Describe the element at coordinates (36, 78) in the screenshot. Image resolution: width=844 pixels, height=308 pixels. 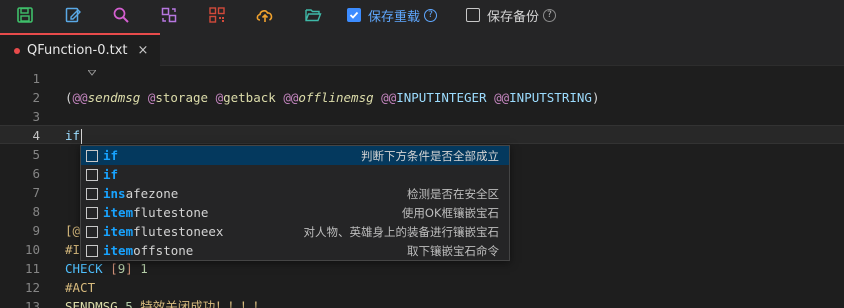
I see `line-number: 1` at that location.